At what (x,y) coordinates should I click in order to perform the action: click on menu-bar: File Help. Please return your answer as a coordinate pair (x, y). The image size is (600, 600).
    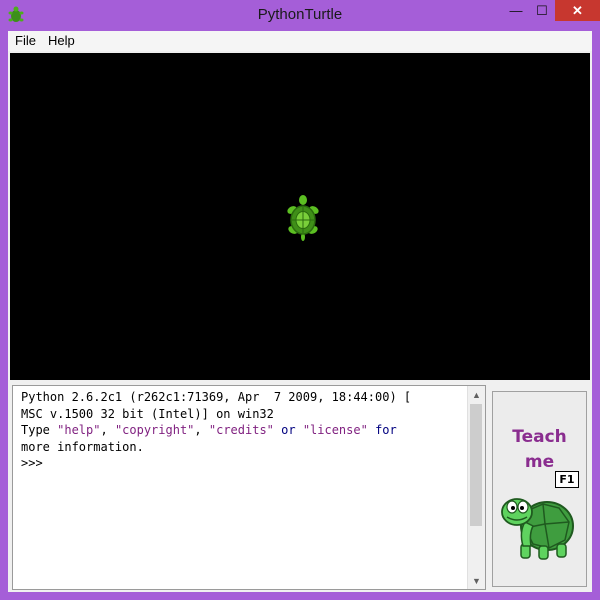
    Looking at the image, I should click on (300, 41).